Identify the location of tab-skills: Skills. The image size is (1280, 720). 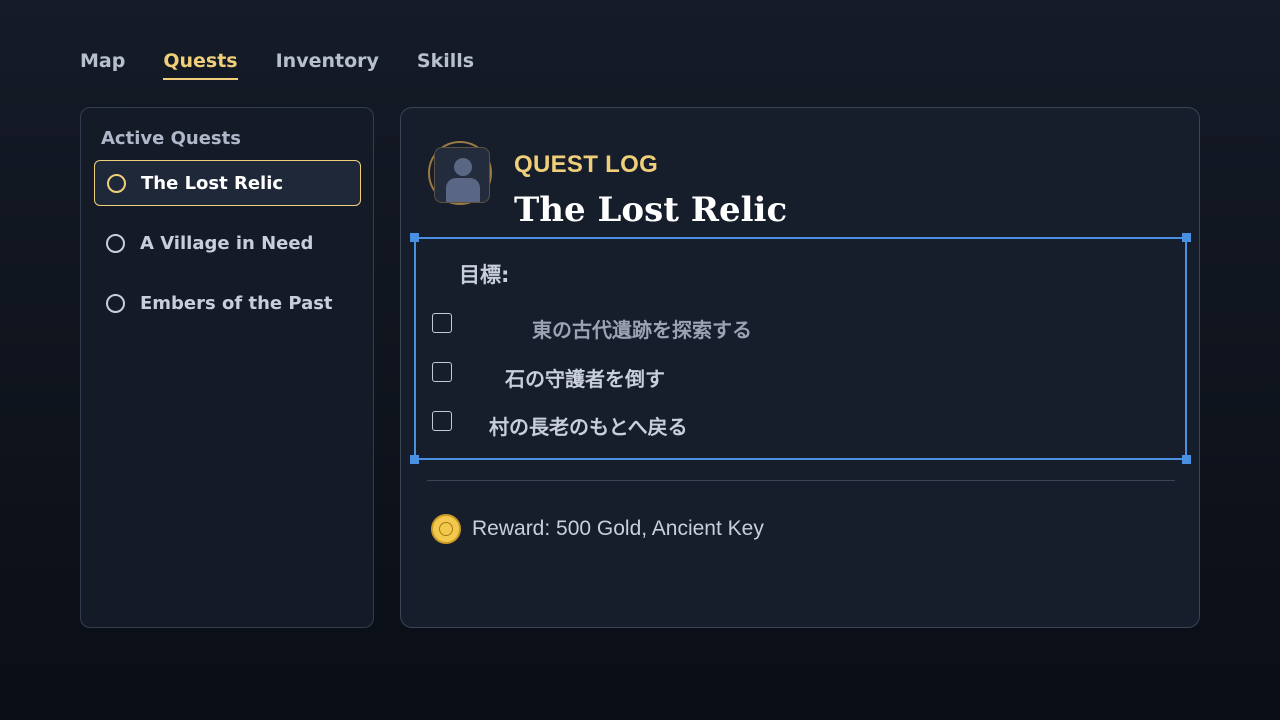
(445, 64).